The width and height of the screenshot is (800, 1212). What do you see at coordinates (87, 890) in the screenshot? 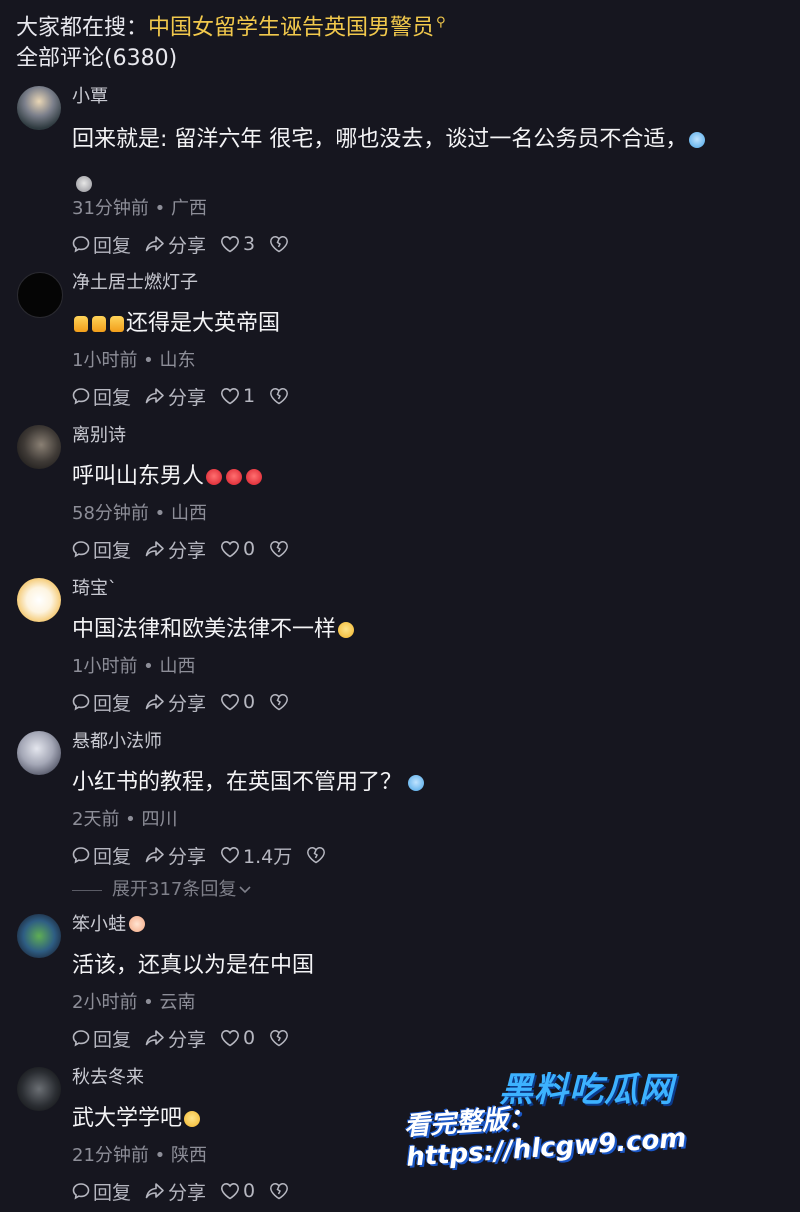
I see `expand-divider` at bounding box center [87, 890].